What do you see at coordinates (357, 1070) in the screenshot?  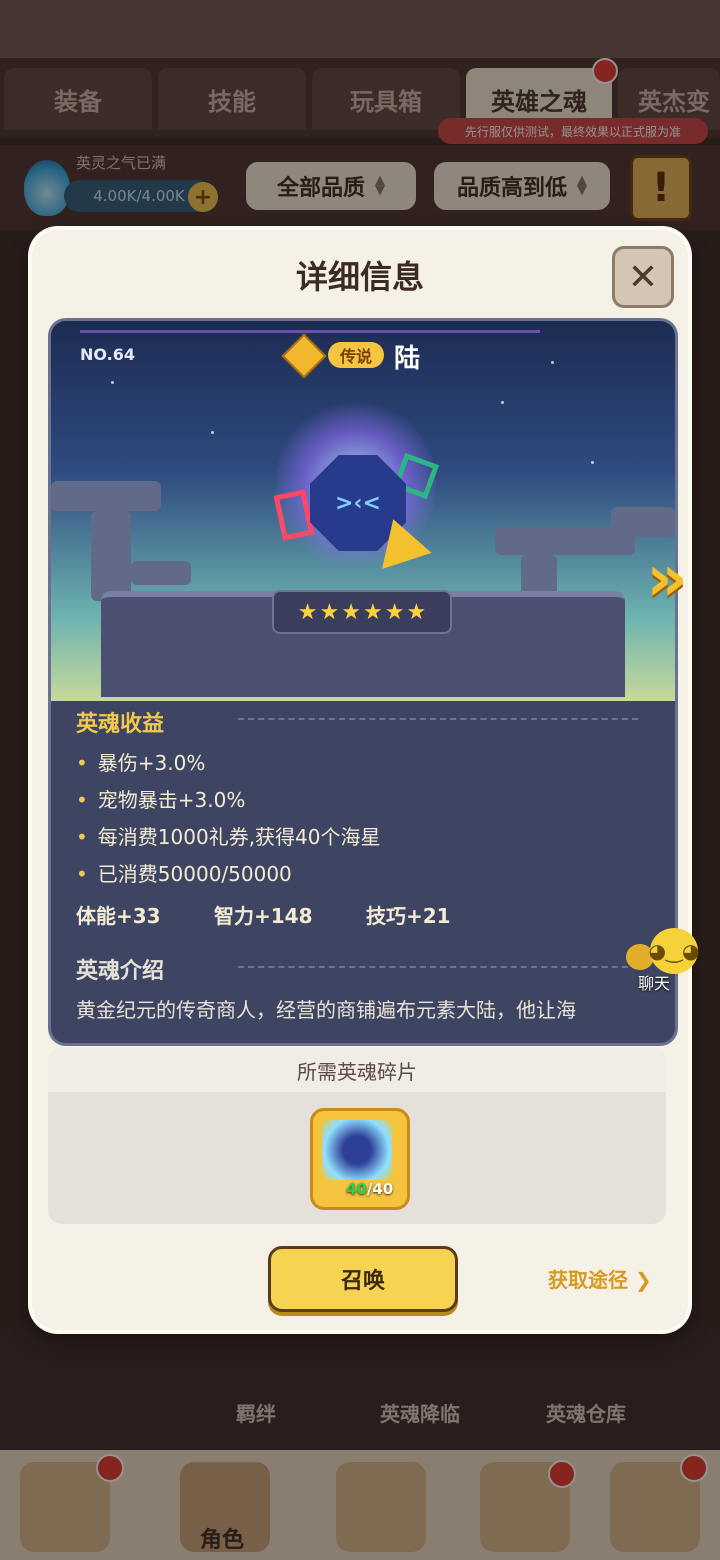 I see `fragment-title: 所需英魂碎片` at bounding box center [357, 1070].